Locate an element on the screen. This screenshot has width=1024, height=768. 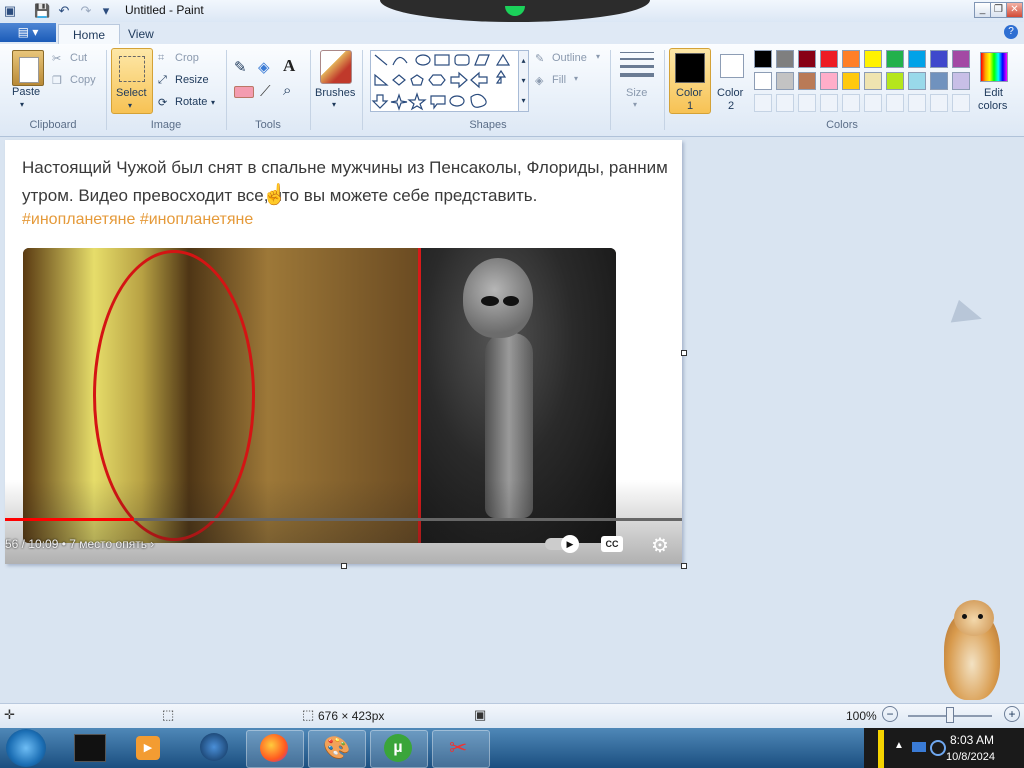
fill-dropdown-icon: ▾ is located at coordinates (576, 78).